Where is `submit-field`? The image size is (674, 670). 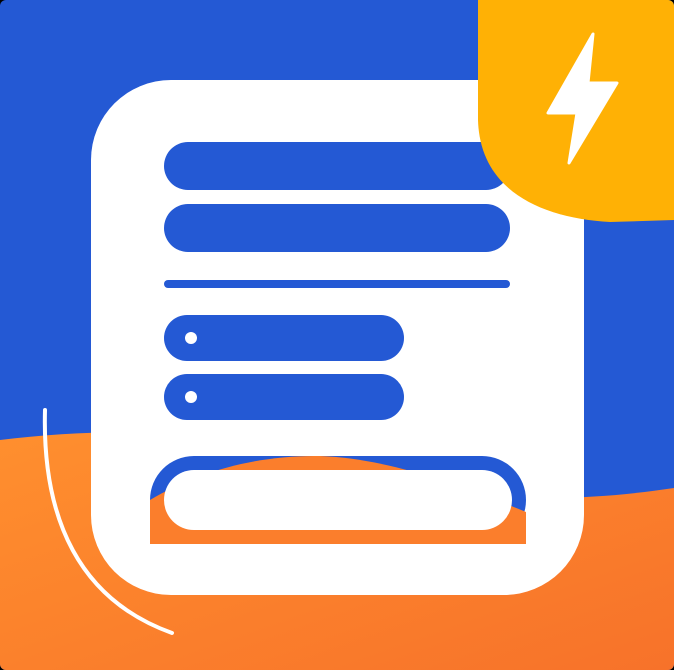
submit-field is located at coordinates (338, 499).